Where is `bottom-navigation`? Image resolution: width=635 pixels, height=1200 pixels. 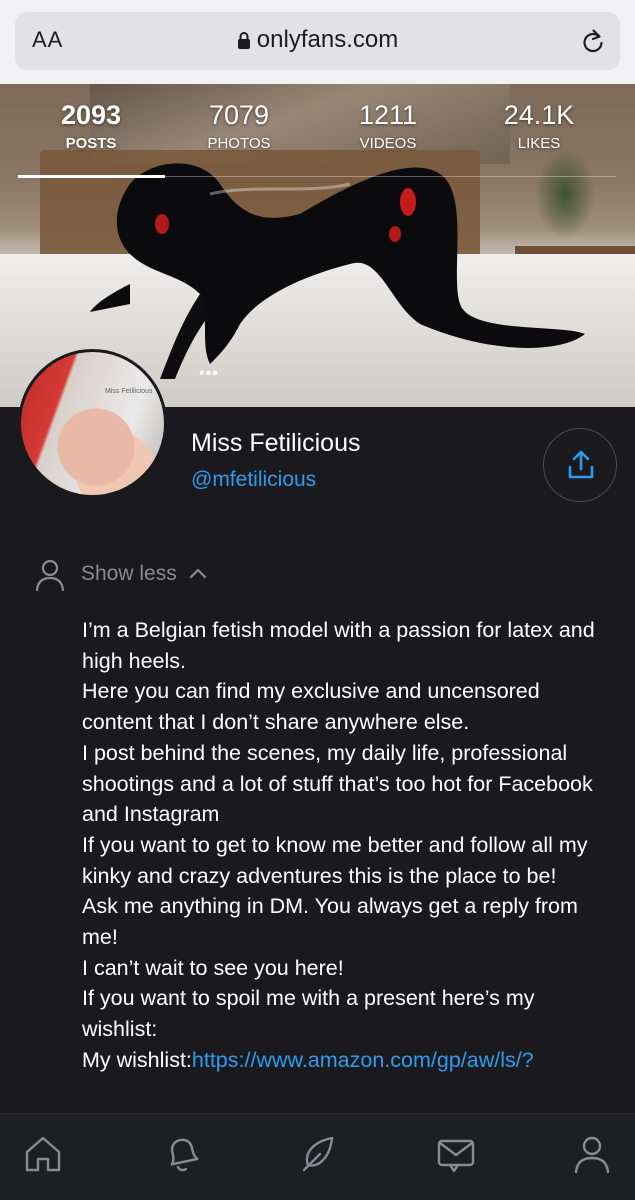 bottom-navigation is located at coordinates (317, 1156).